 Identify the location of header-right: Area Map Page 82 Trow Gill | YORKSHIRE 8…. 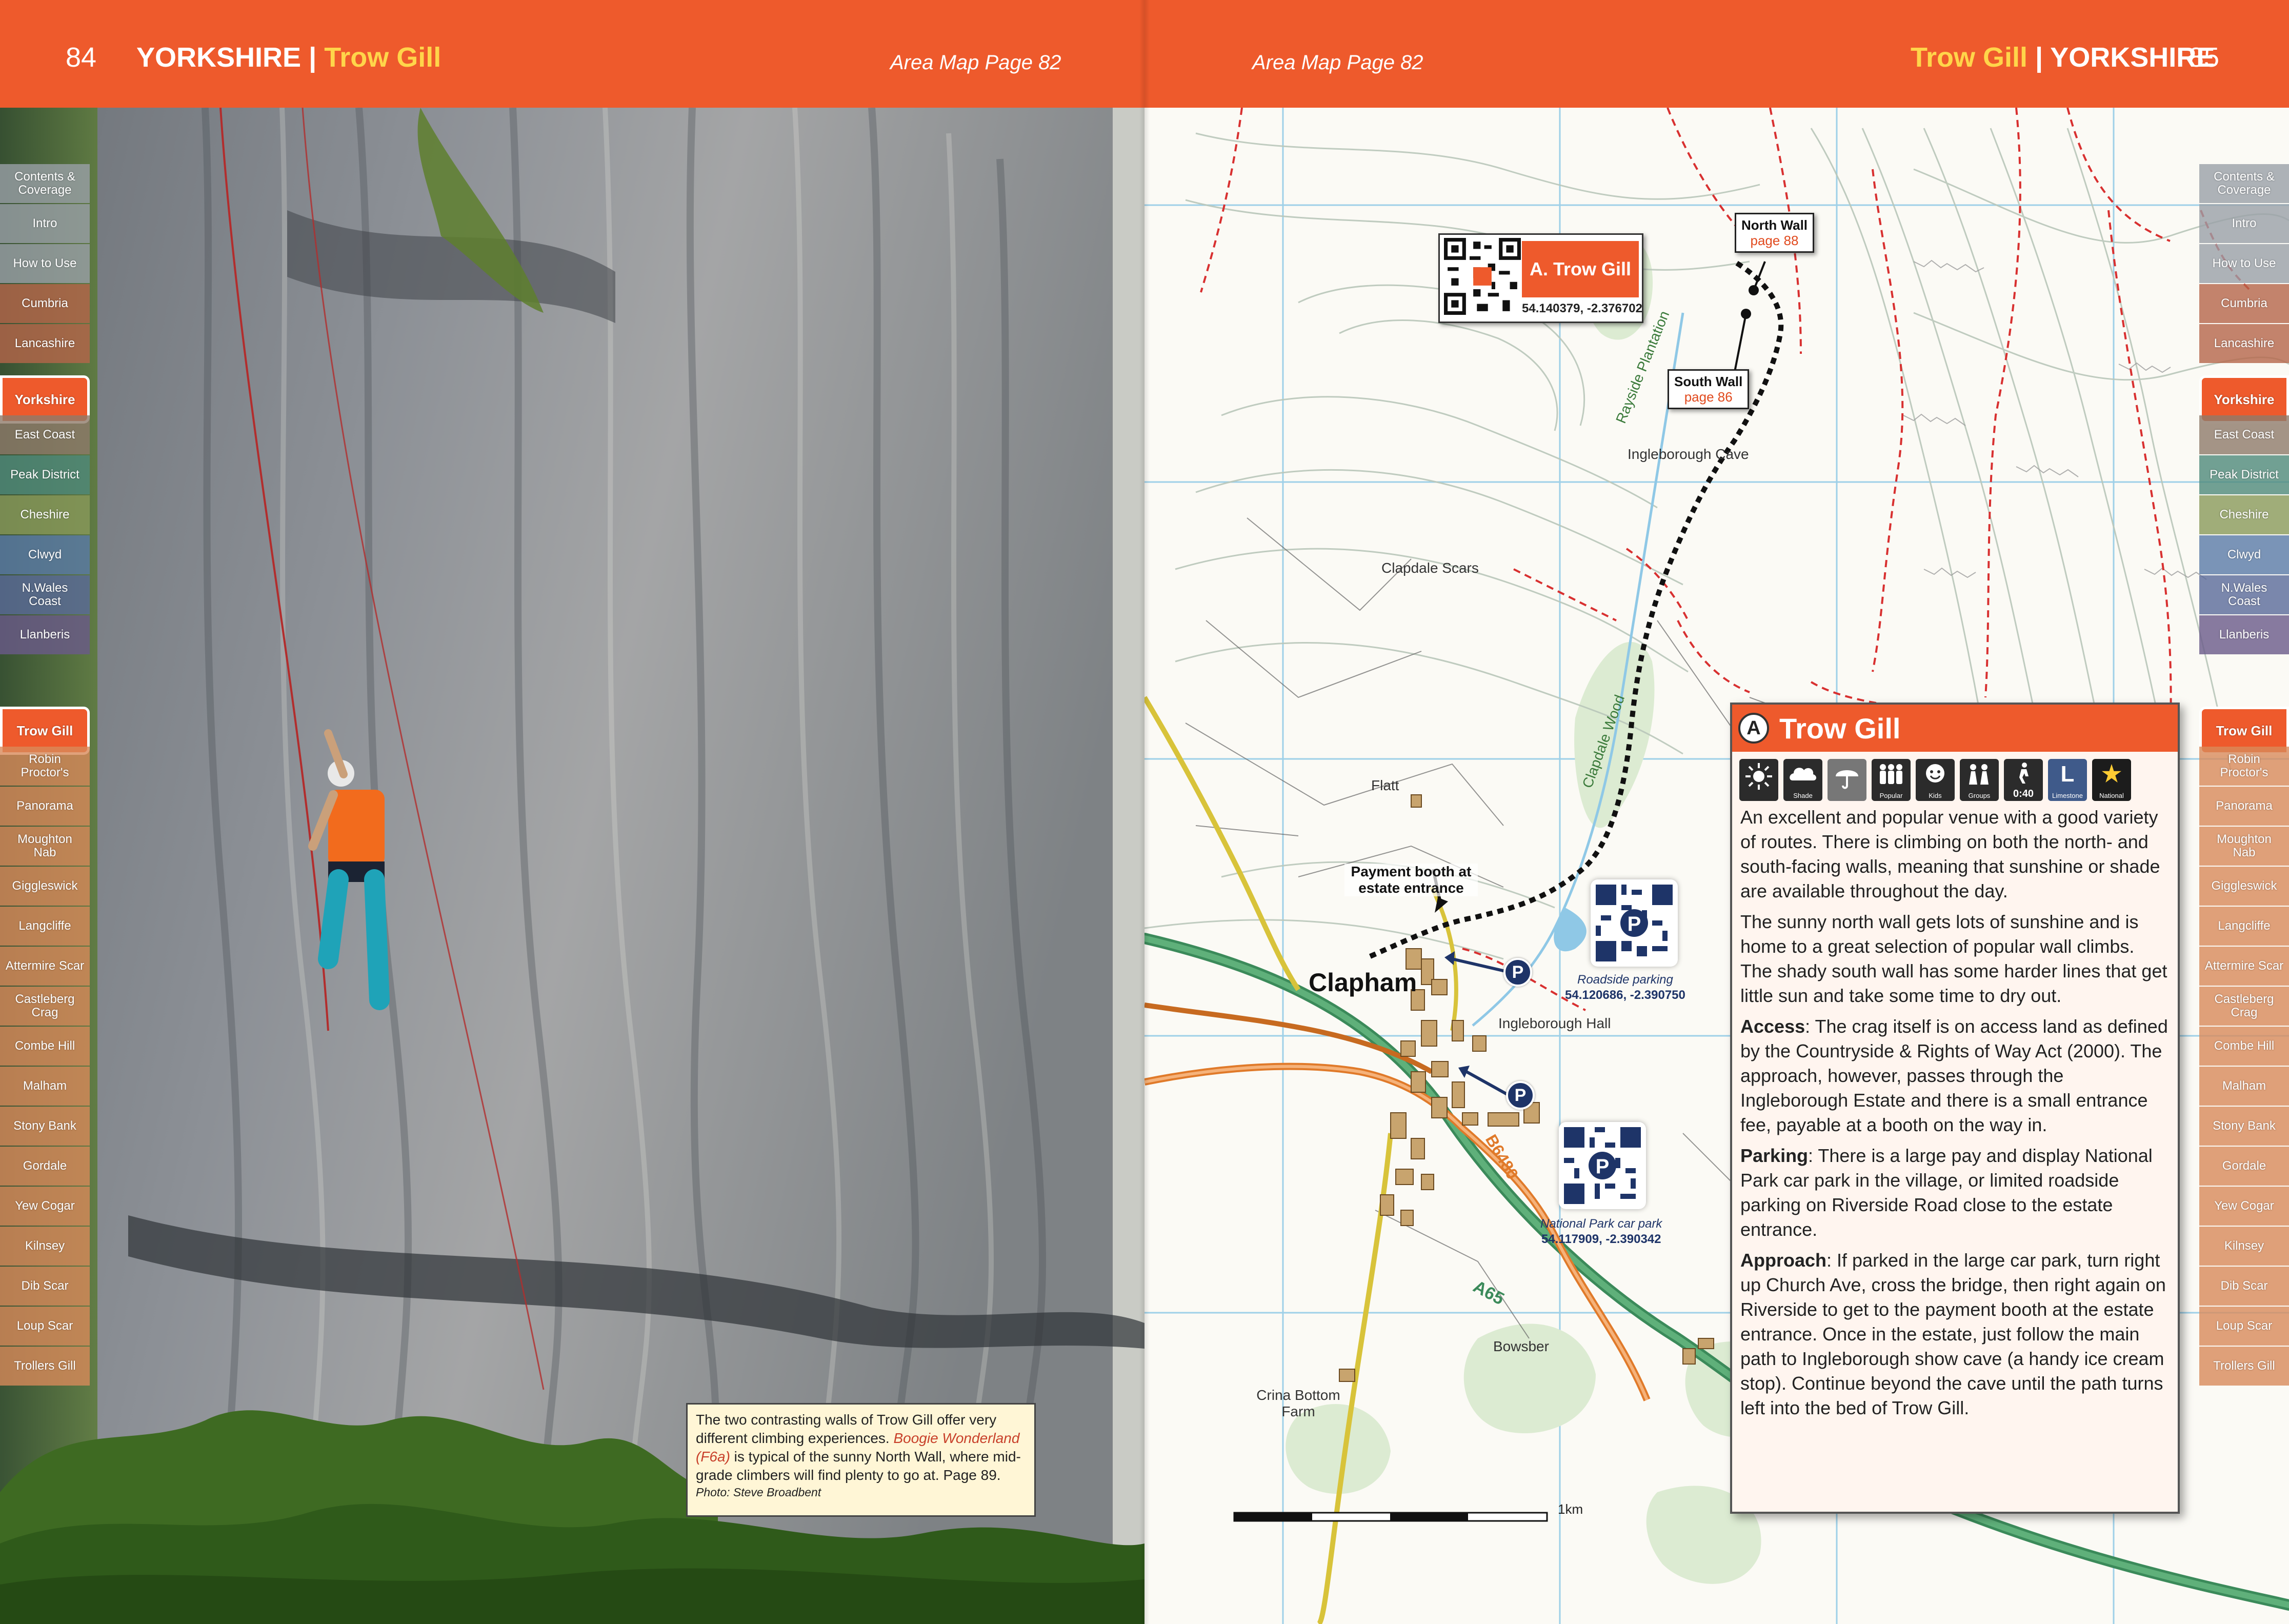
(1716, 54).